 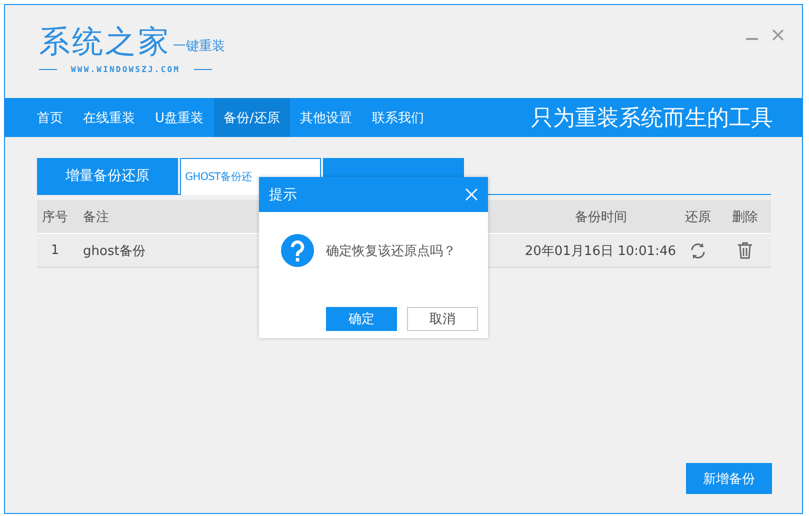 What do you see at coordinates (55, 217) in the screenshot?
I see `column-header: 序号` at bounding box center [55, 217].